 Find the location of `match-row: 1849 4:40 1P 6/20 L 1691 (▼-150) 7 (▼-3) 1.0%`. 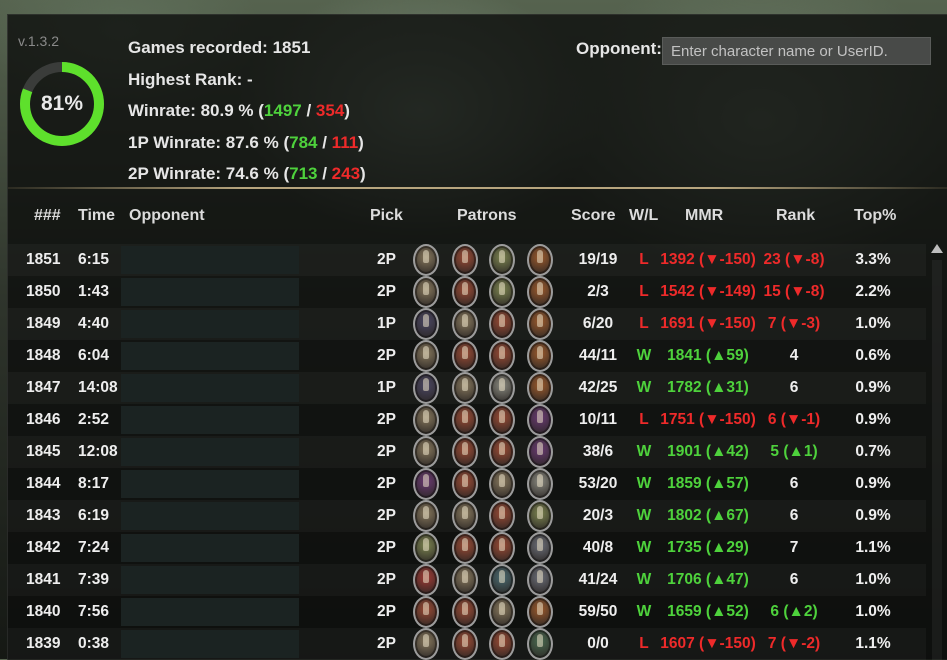

match-row: 1849 4:40 1P 6/20 L 1691 (▼-150) 7 (▼-3) 1.0% is located at coordinates (467, 324).